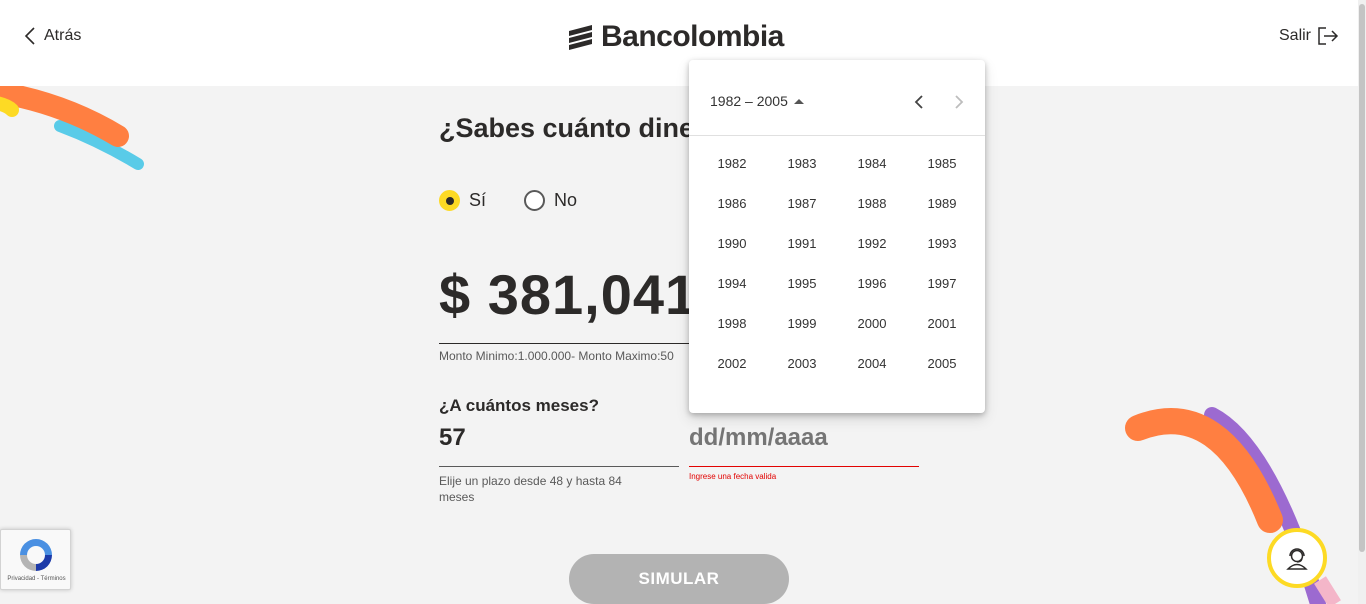 The width and height of the screenshot is (1366, 604). Describe the element at coordinates (872, 323) in the screenshot. I see `year-cell: 2000` at that location.